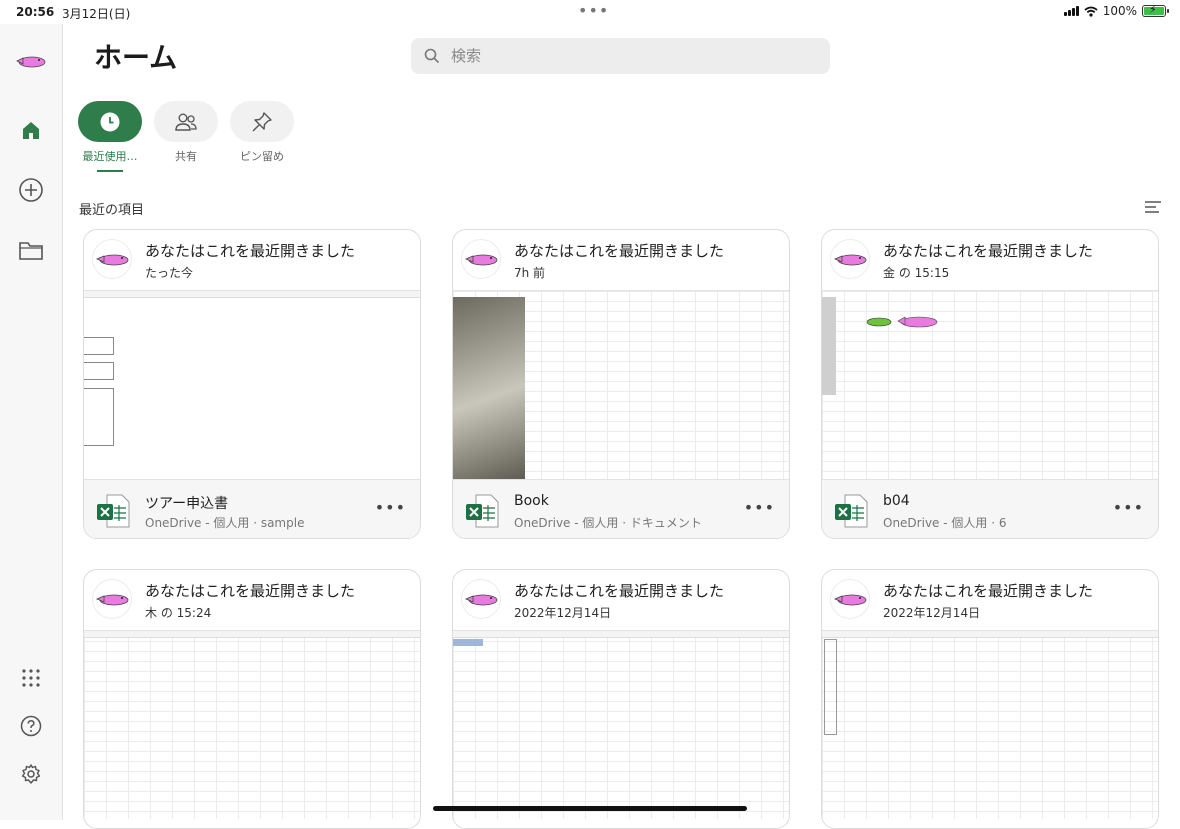 The image size is (1180, 829). I want to click on file-path: OneDrive - 個人用 · sample, so click(225, 523).